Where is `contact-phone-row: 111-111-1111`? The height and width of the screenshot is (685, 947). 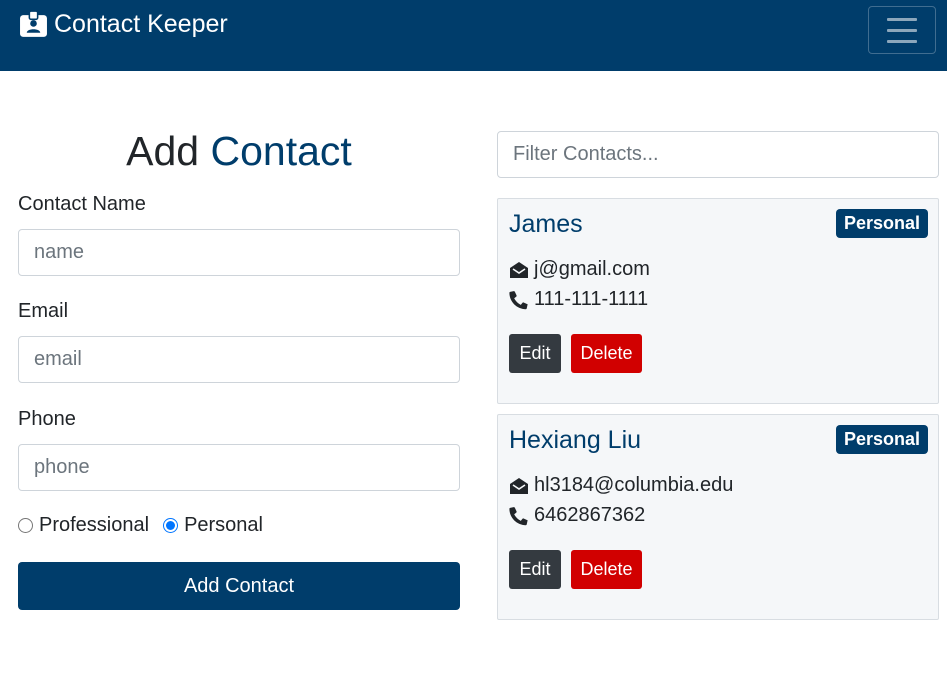
contact-phone-row: 111-111-1111 is located at coordinates (578, 299).